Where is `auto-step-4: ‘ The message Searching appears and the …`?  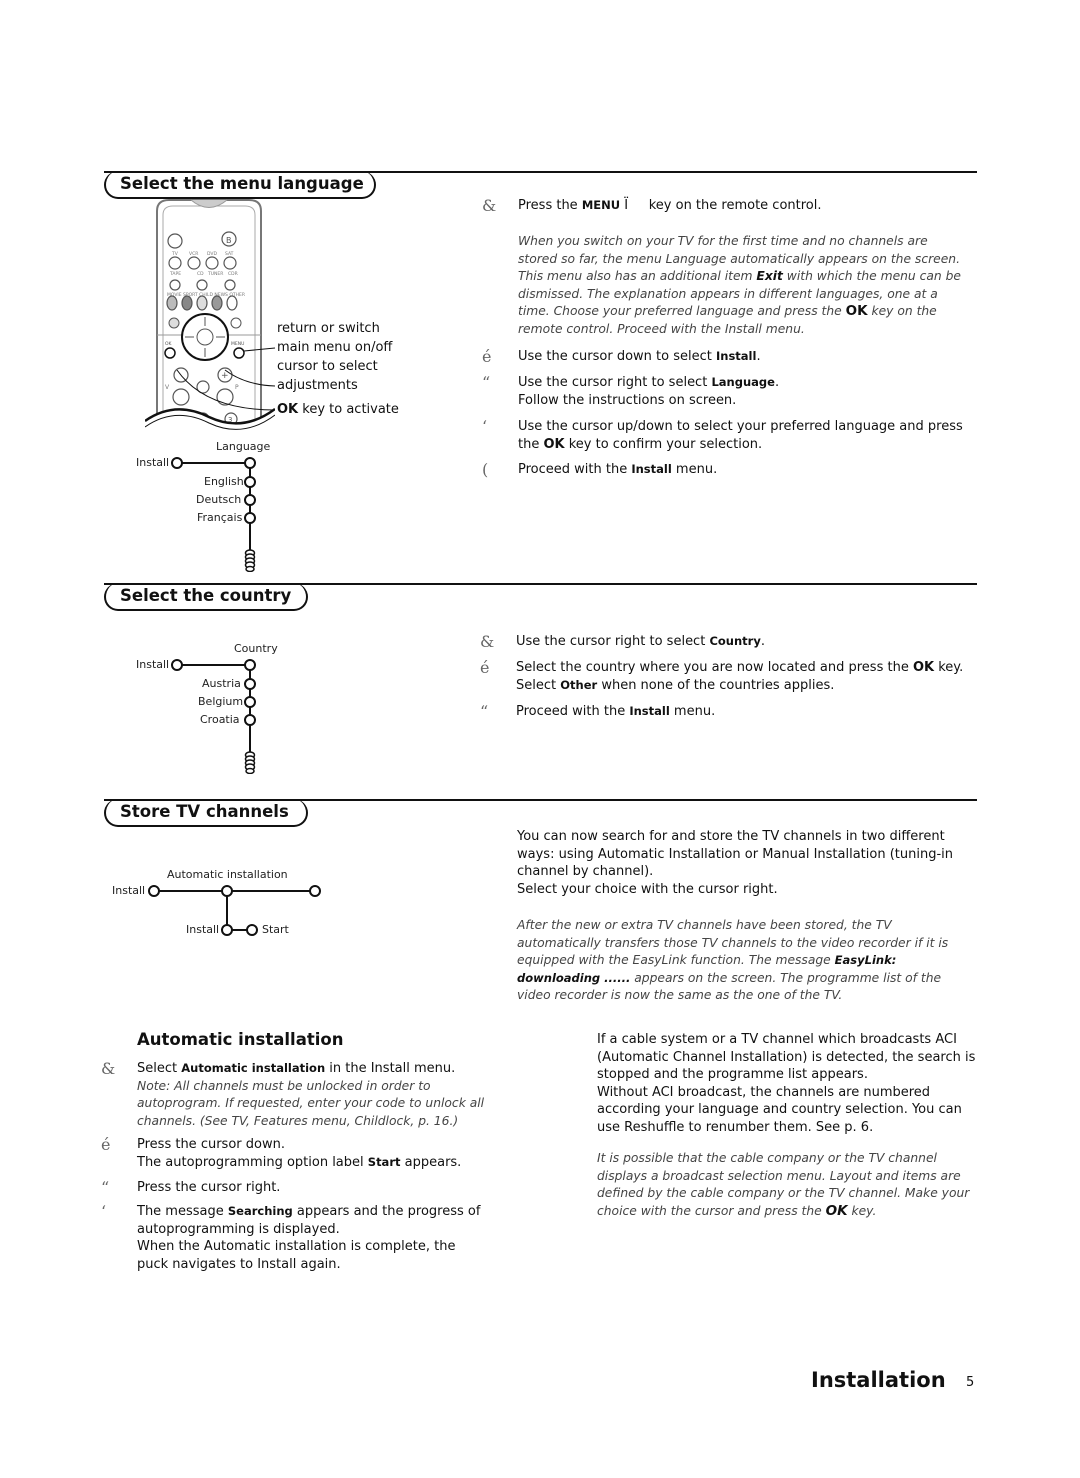
auto-step-4: ‘ The message Searching appears and the … is located at coordinates (294, 1238).